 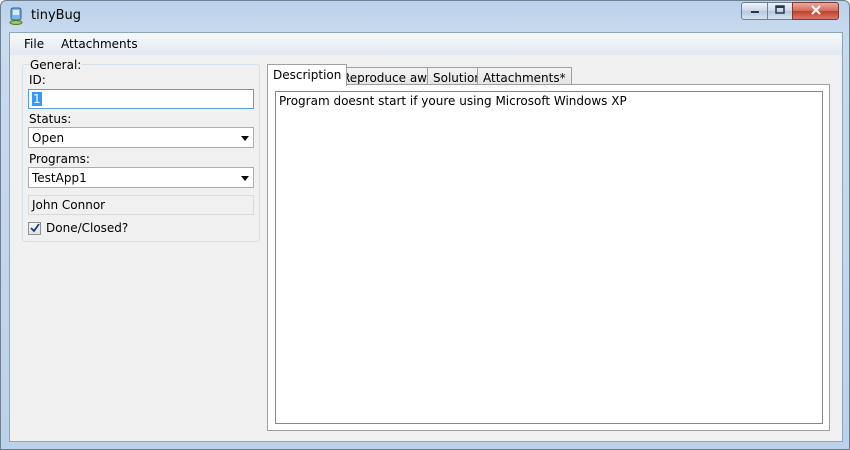 I want to click on id-input: 1, so click(x=141, y=99).